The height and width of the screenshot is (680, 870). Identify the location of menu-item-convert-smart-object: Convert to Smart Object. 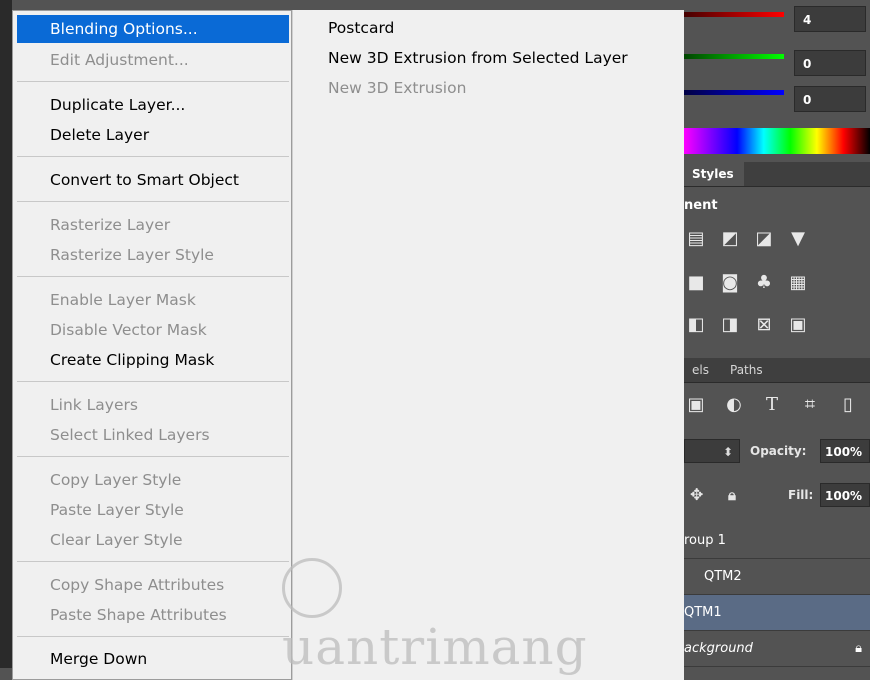
(153, 180).